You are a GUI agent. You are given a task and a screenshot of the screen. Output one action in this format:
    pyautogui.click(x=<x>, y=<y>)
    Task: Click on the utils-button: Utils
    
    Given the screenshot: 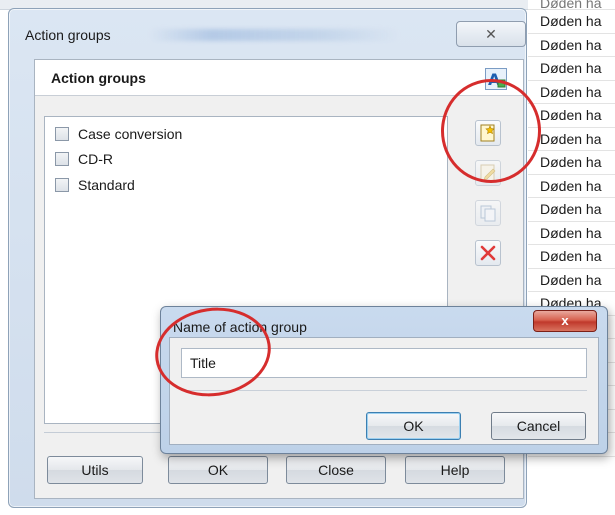 What is the action you would take?
    pyautogui.click(x=95, y=470)
    